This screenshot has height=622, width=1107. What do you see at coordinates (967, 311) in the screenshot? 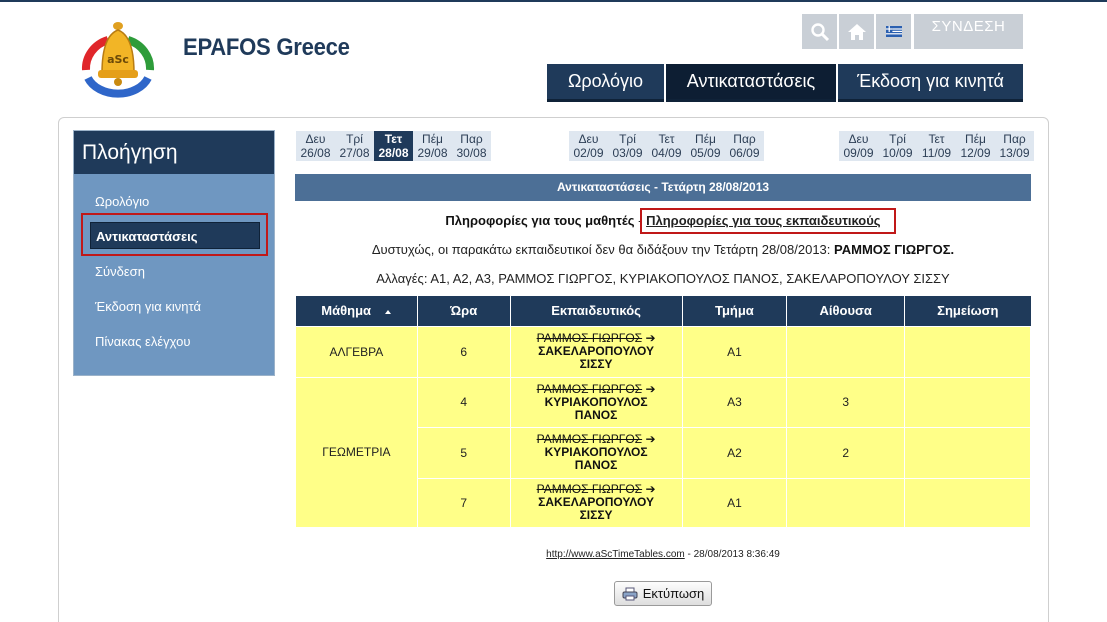
I see `col-note: Σημείωση` at bounding box center [967, 311].